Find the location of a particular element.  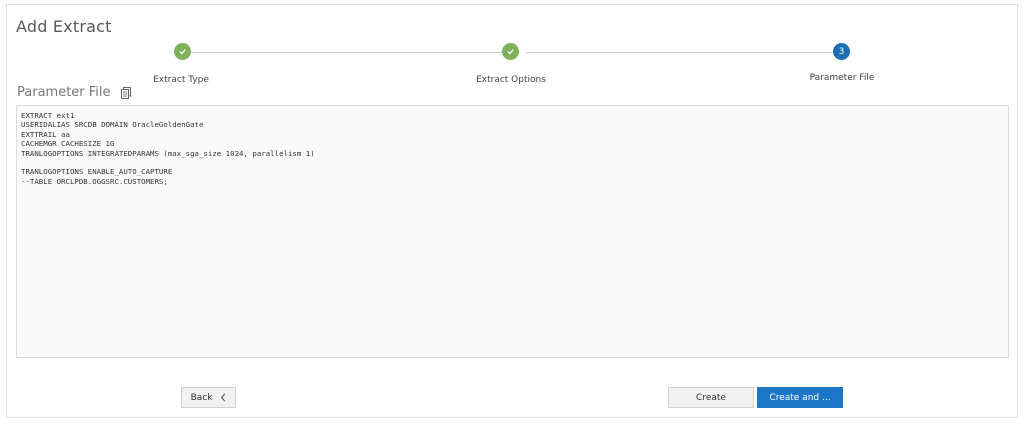

section-title: Parameter File is located at coordinates (64, 92).